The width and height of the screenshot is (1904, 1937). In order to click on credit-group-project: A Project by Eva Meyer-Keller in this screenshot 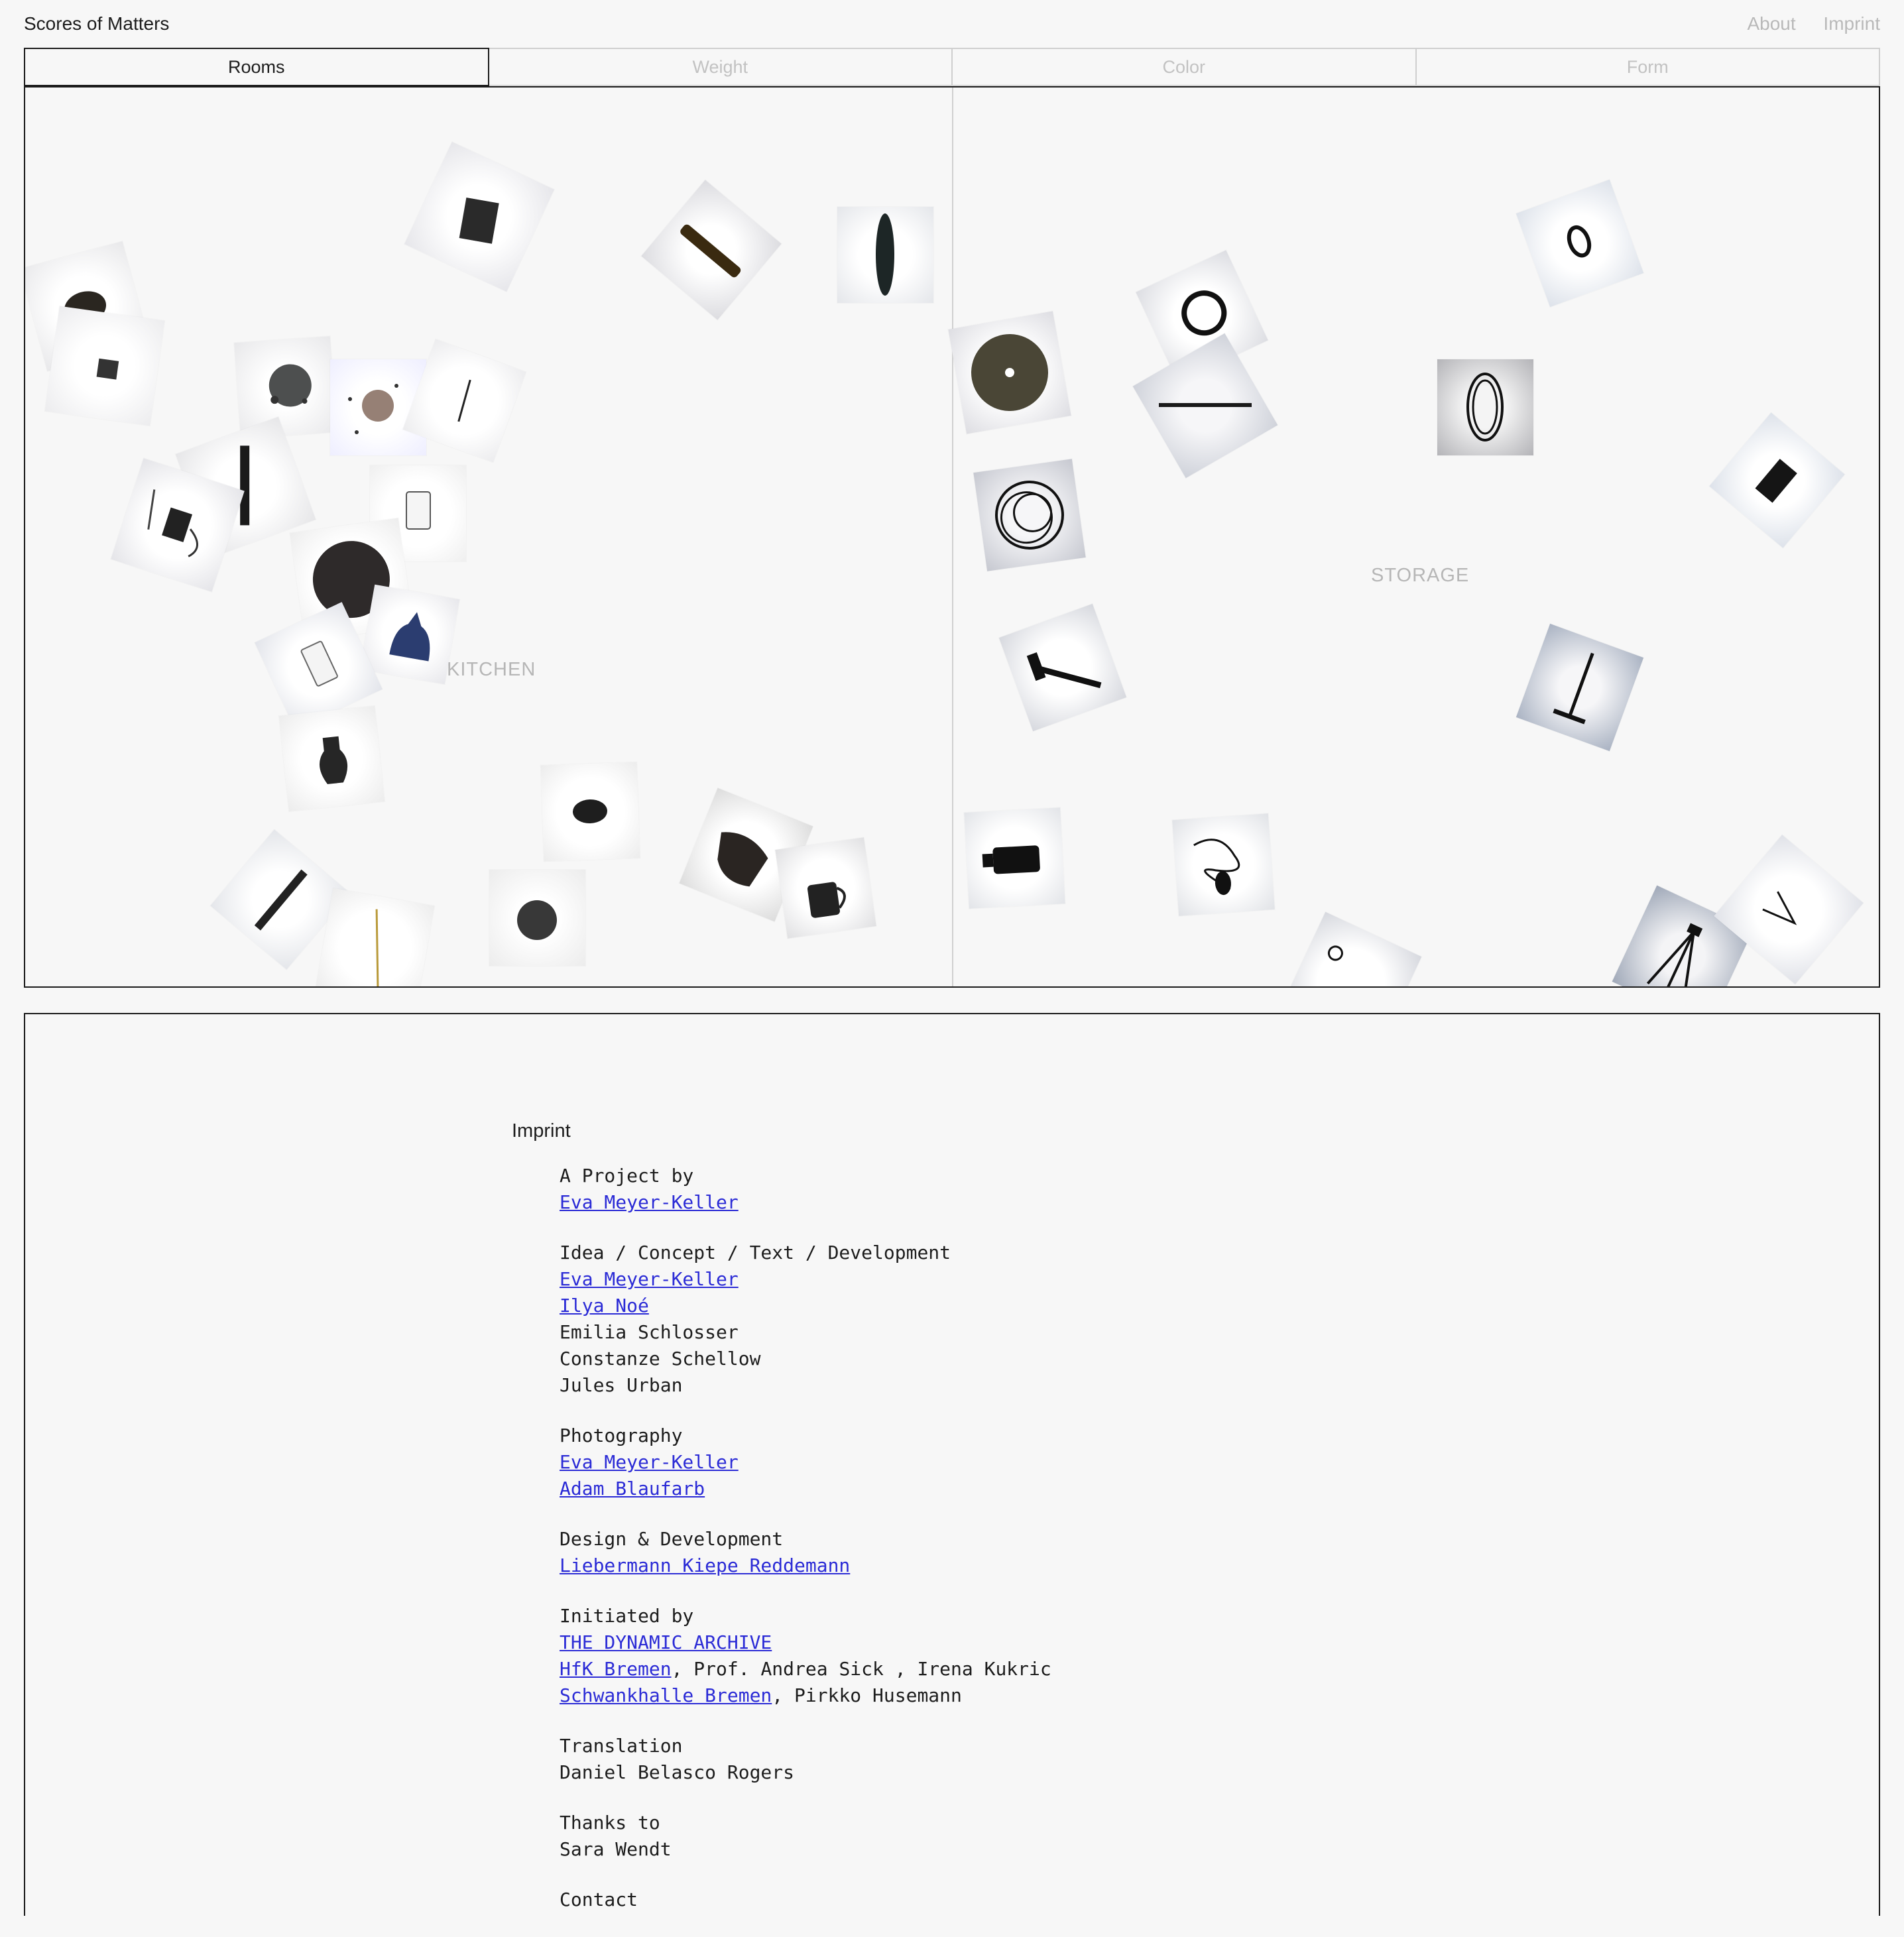, I will do `click(805, 1189)`.